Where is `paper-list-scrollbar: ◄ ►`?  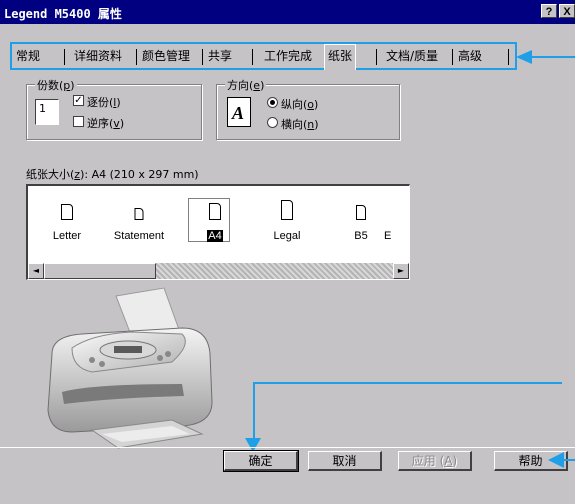
paper-list-scrollbar: ◄ ► is located at coordinates (218, 271).